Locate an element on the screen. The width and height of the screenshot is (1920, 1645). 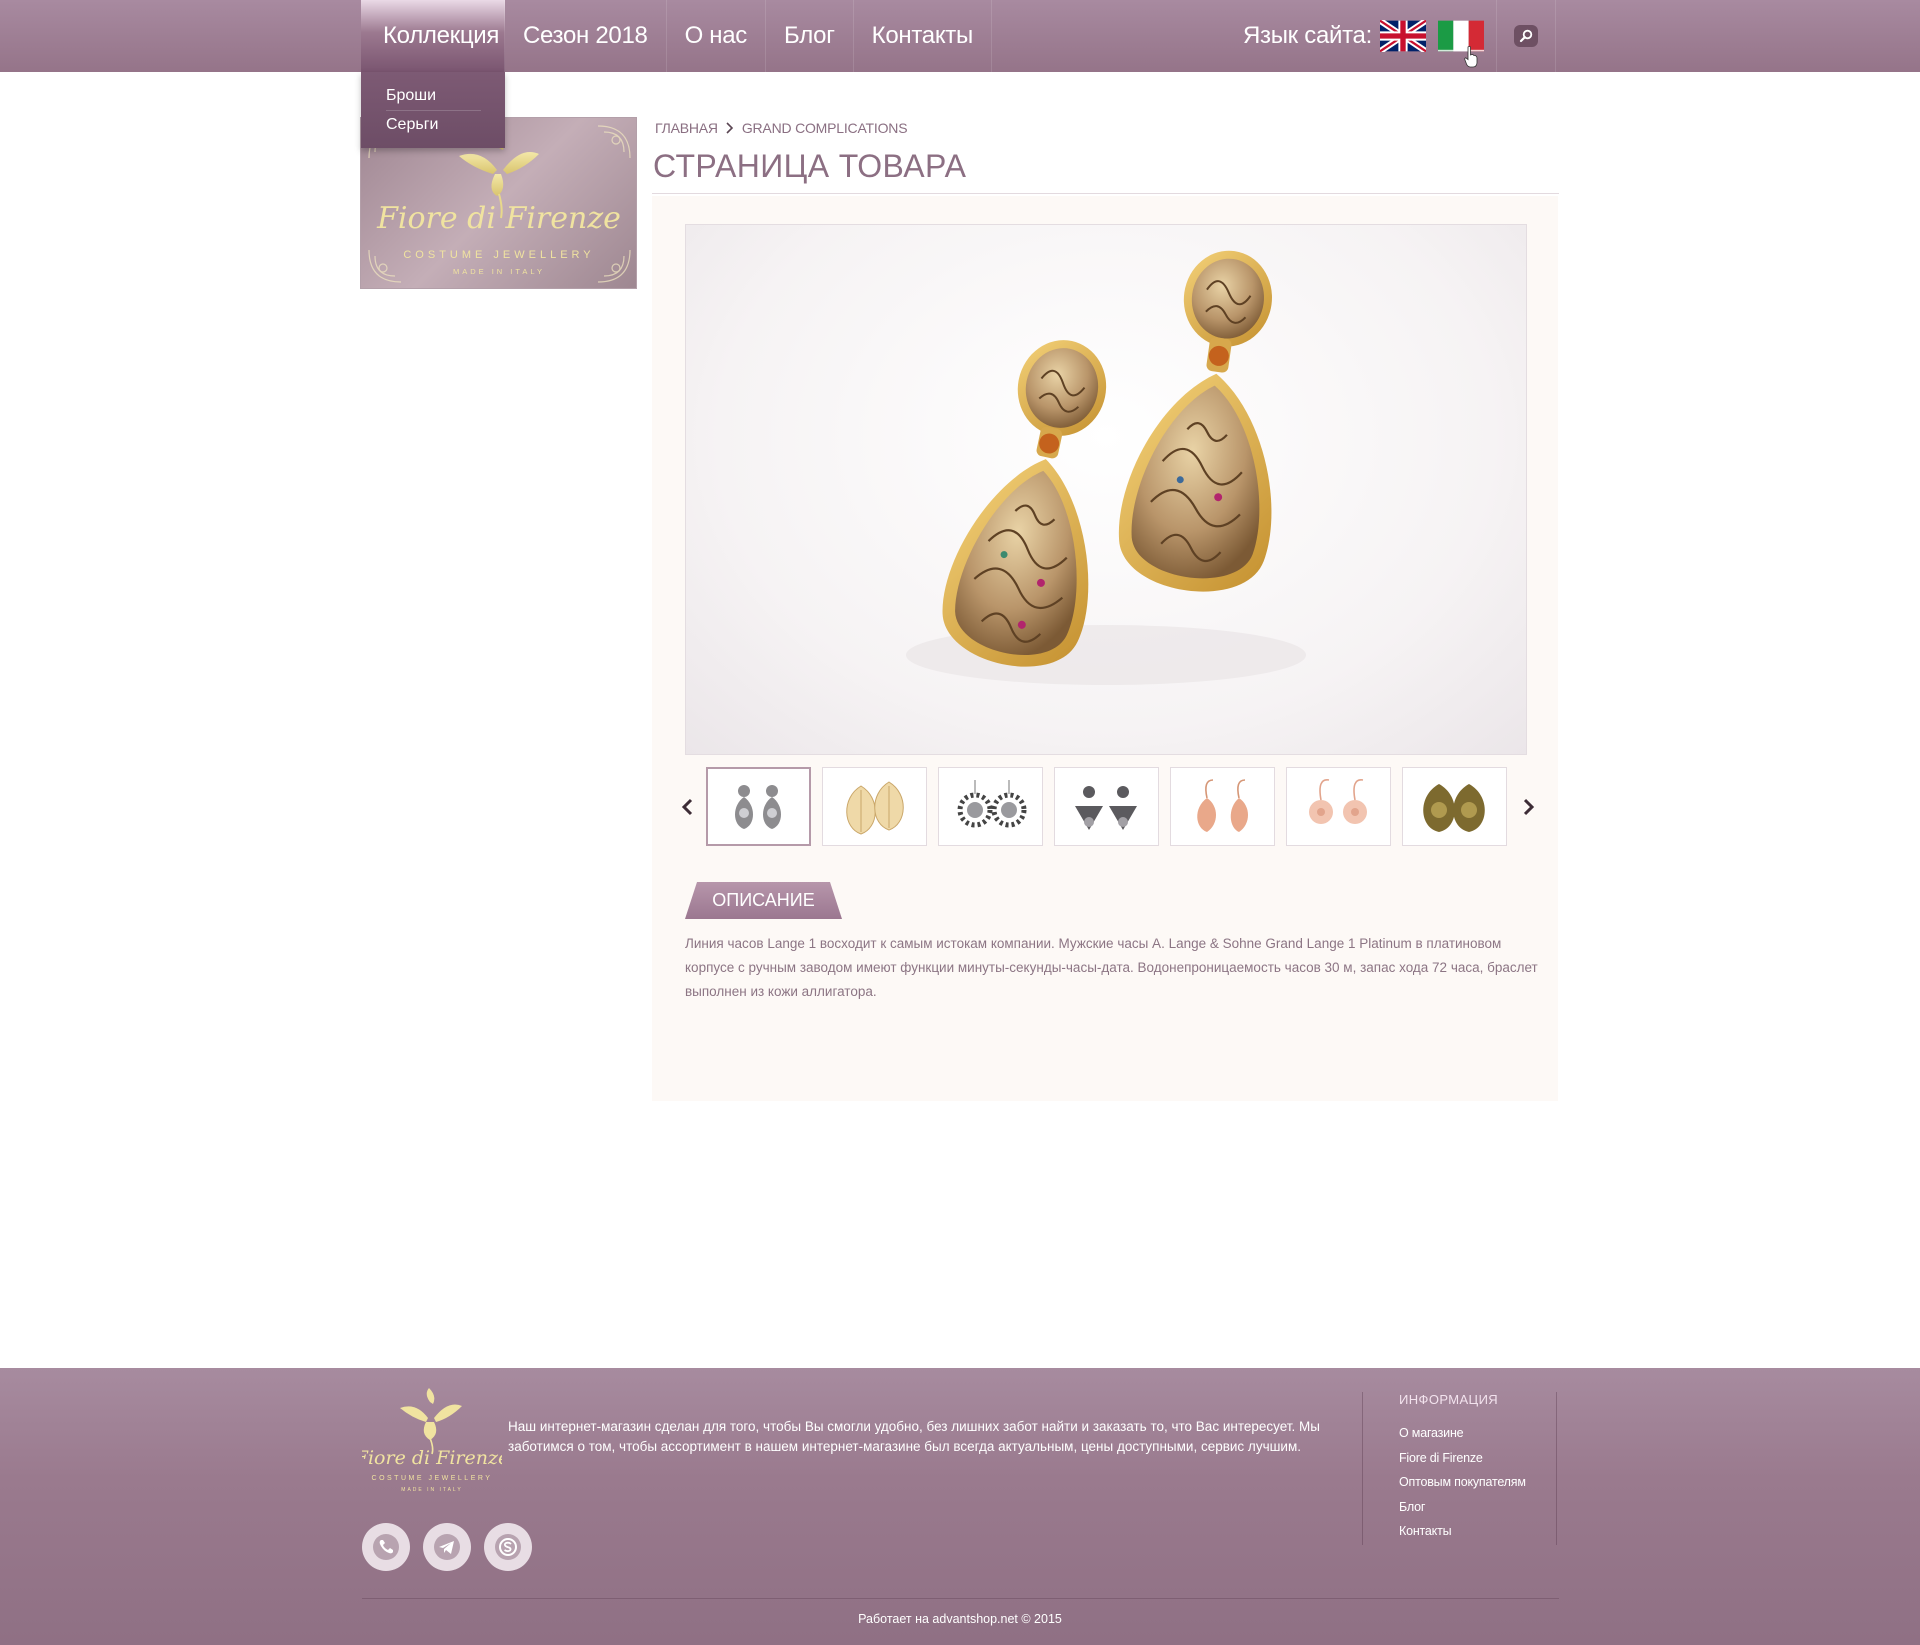
search-button is located at coordinates (1526, 36).